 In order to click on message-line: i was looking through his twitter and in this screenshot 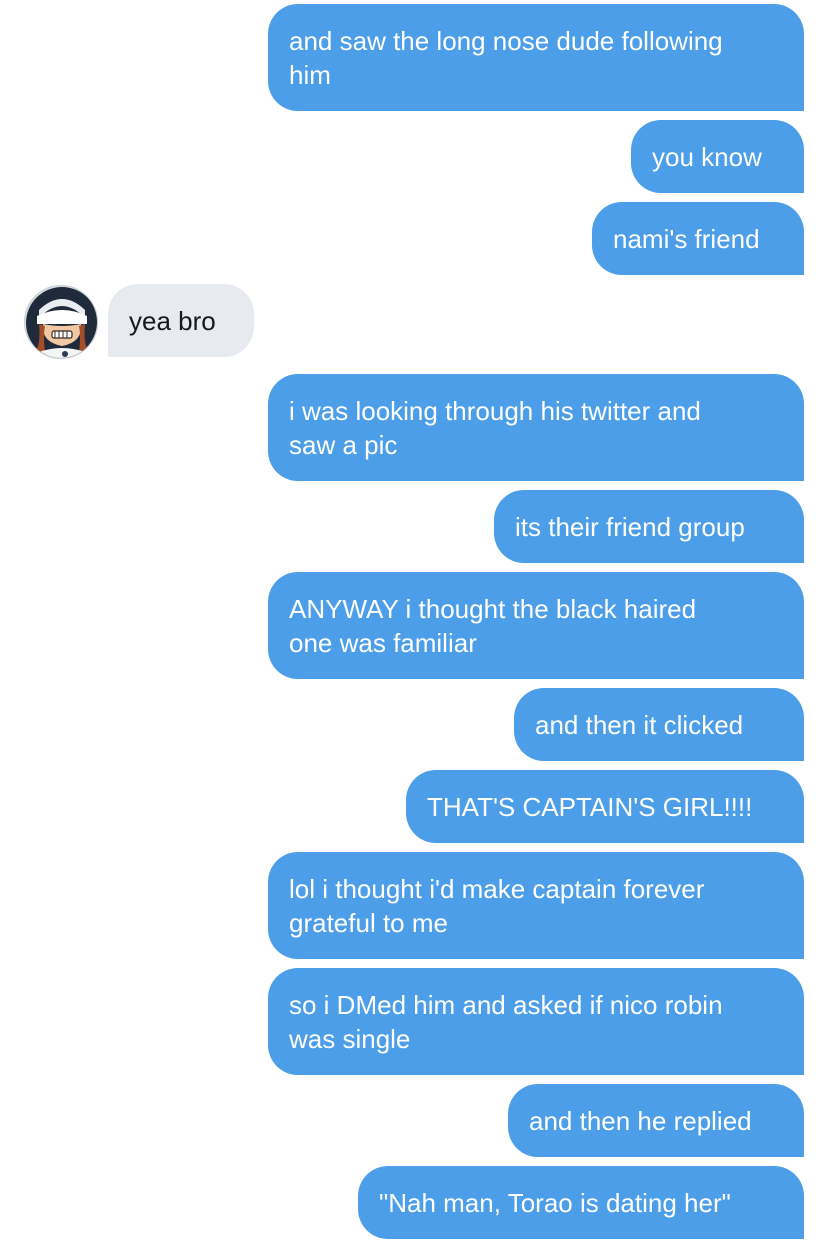, I will do `click(495, 411)`.